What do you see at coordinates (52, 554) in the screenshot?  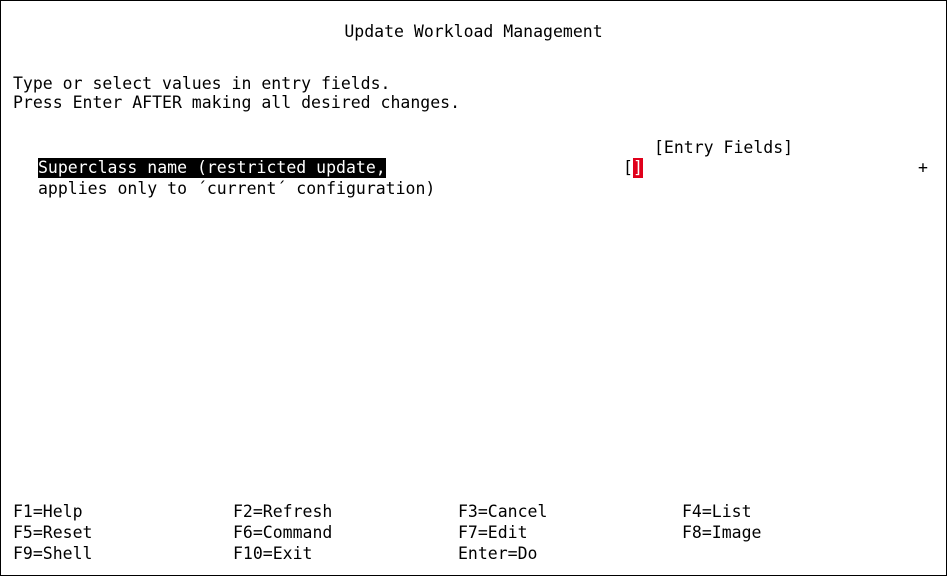 I see `f9-shell-key: F9=Shell` at bounding box center [52, 554].